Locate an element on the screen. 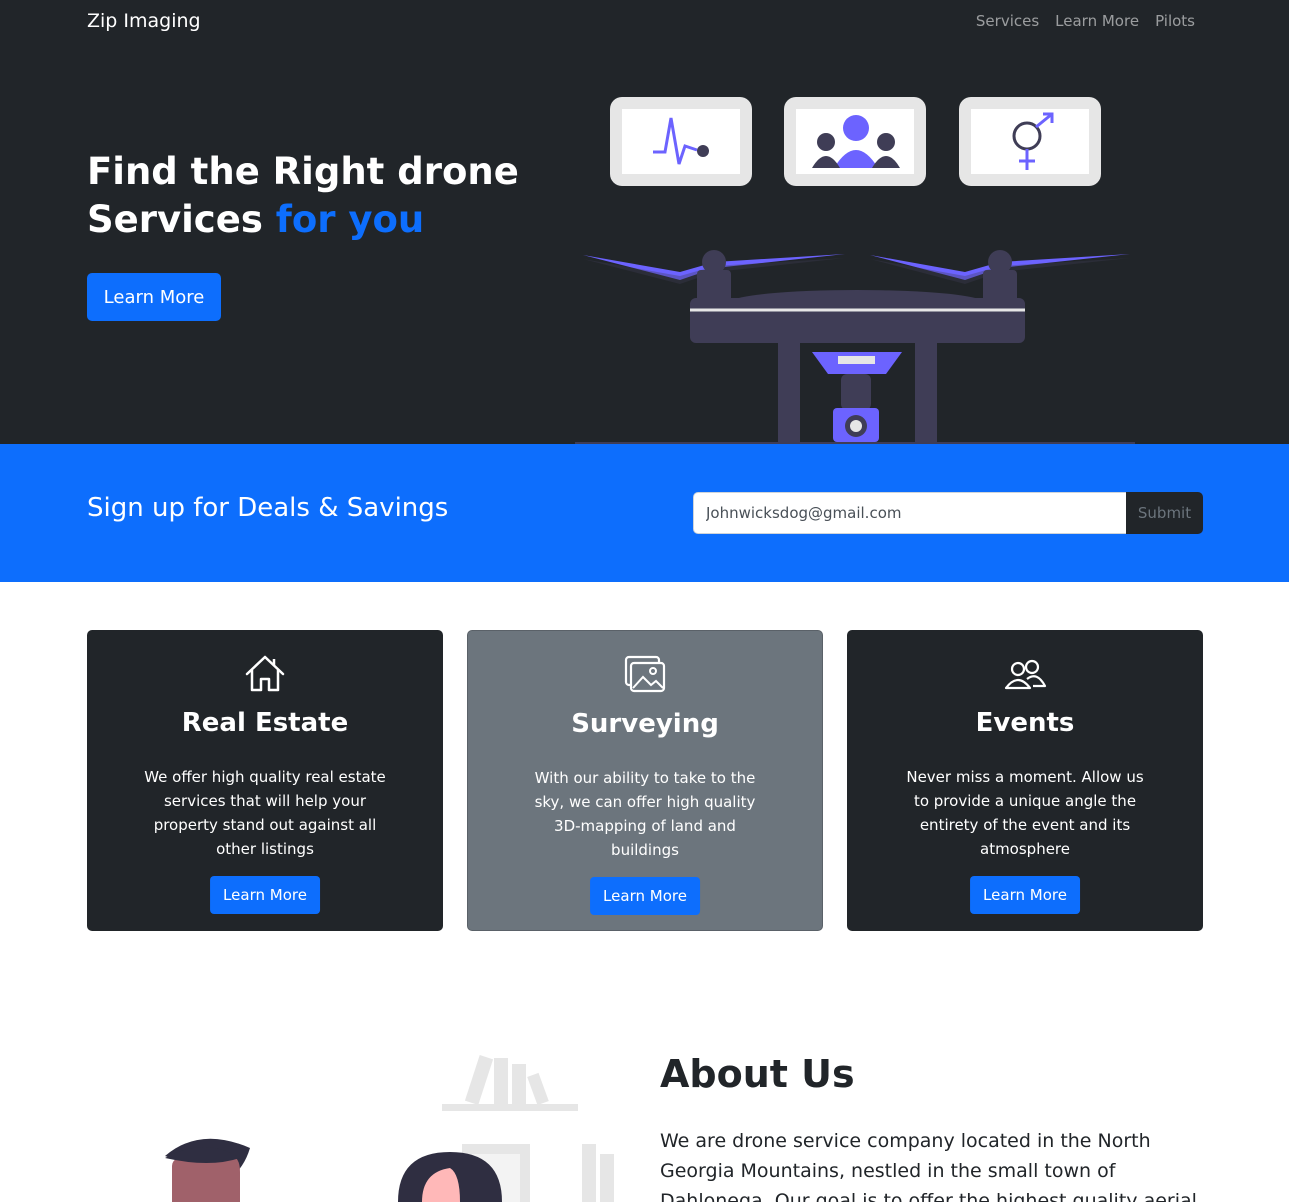 The height and width of the screenshot is (1202, 1289). brand-logo: Zip Imaging is located at coordinates (144, 21).